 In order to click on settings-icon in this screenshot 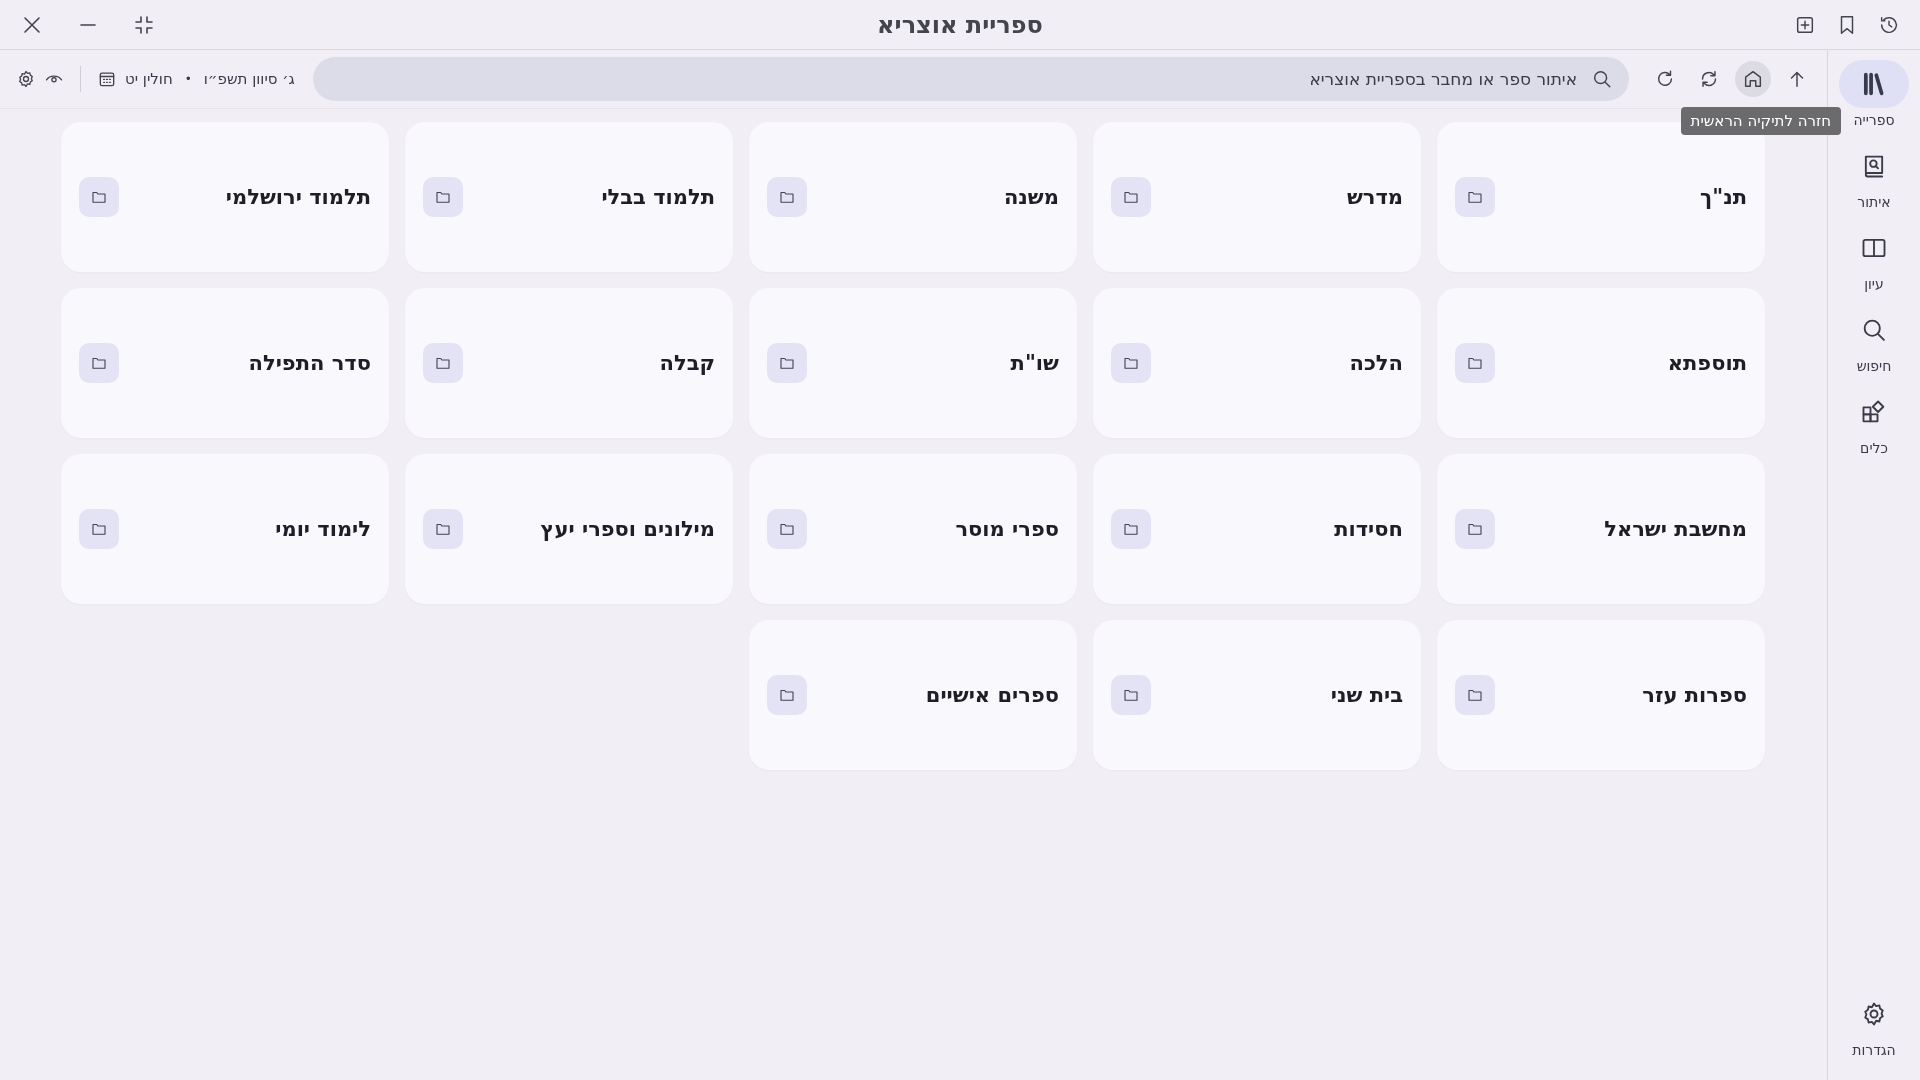, I will do `click(26, 79)`.